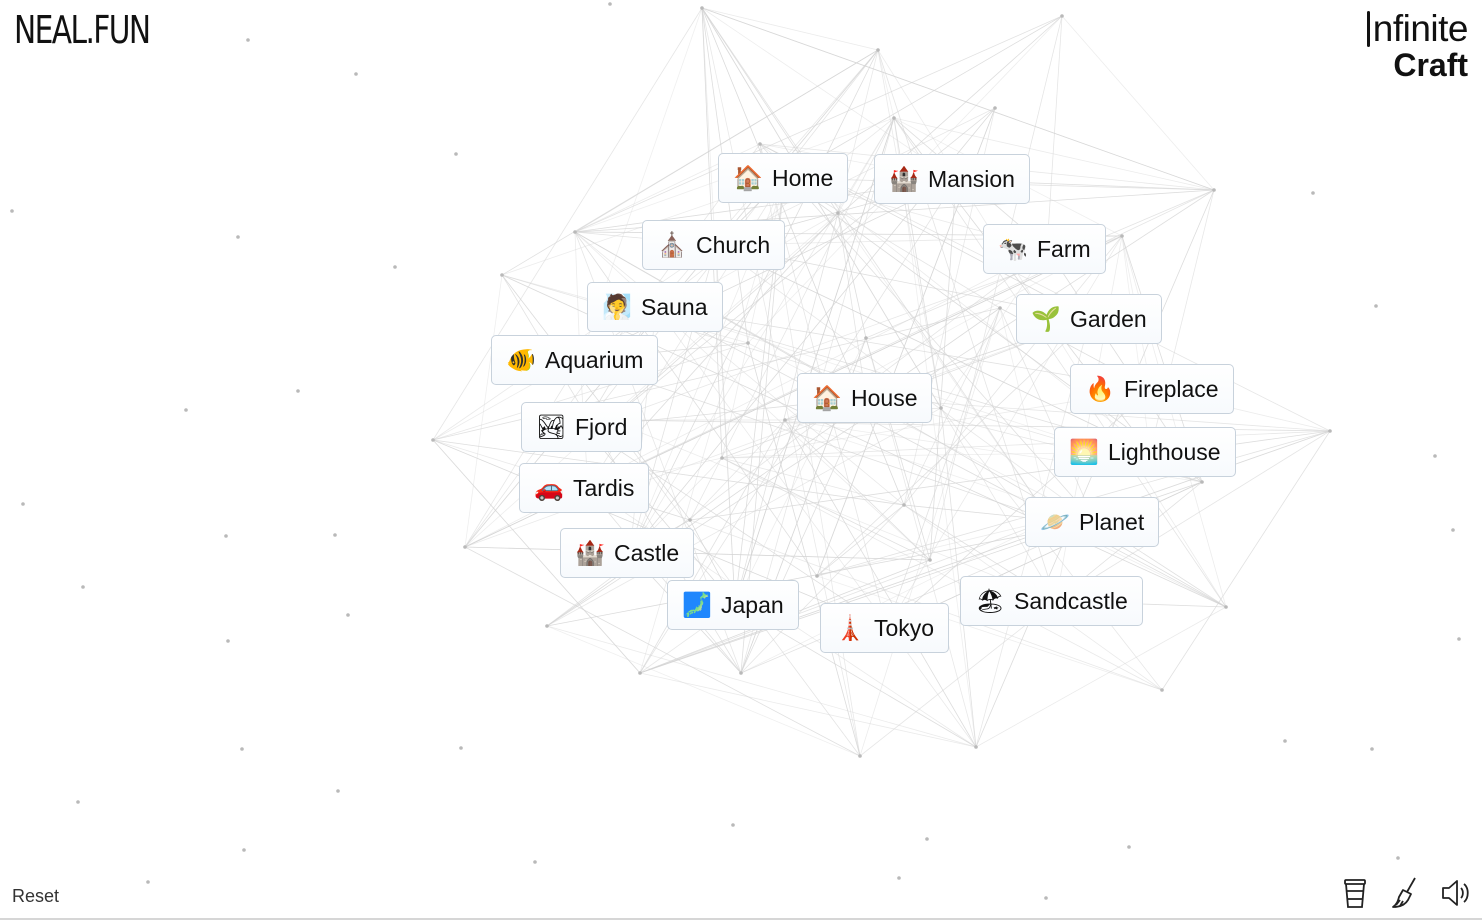 This screenshot has width=1482, height=920. I want to click on item-label: Castle, so click(647, 552).